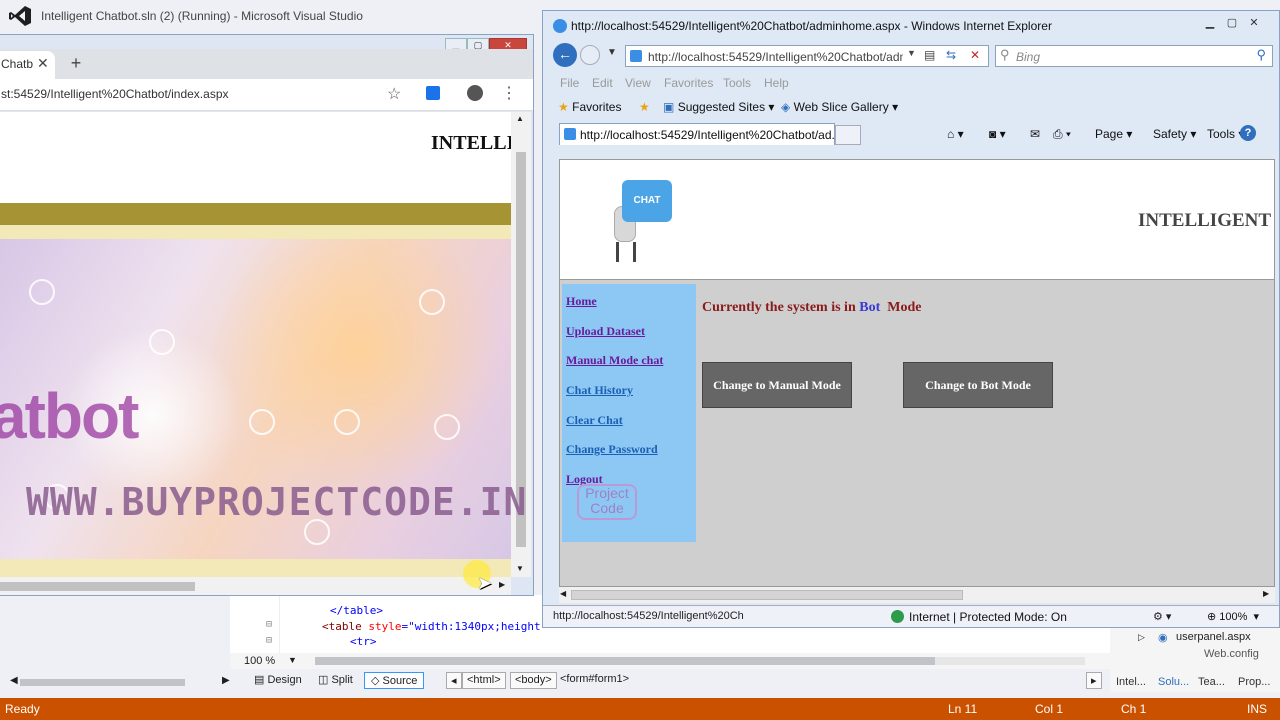 The height and width of the screenshot is (720, 1280). Describe the element at coordinates (69, 416) in the screenshot. I see `hero-text: atbot` at that location.